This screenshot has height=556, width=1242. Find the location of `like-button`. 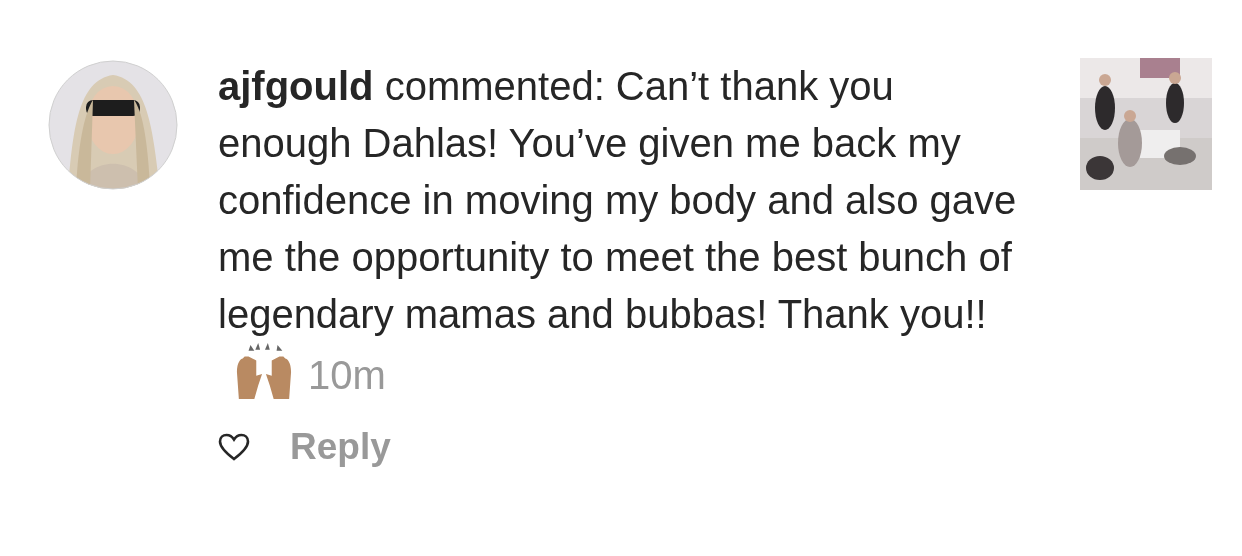

like-button is located at coordinates (234, 447).